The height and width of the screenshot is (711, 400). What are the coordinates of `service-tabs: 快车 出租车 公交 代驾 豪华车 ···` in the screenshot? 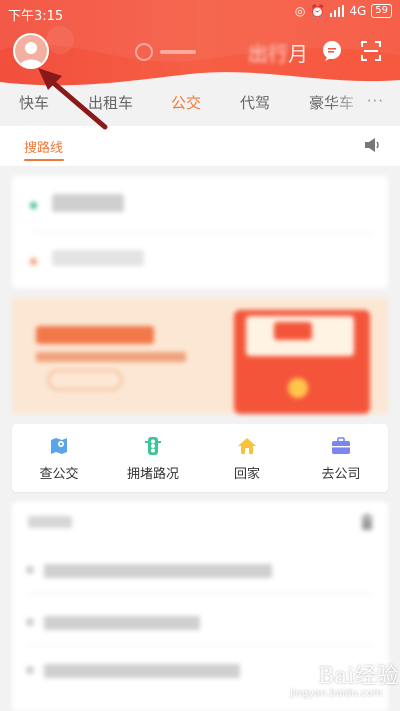 It's located at (200, 104).